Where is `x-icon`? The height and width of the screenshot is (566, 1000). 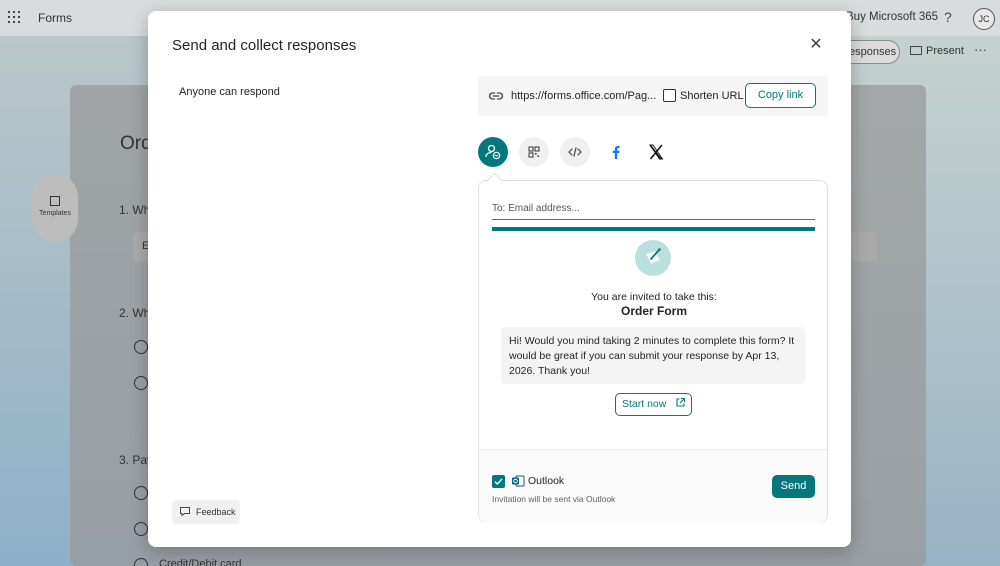
x-icon is located at coordinates (656, 152).